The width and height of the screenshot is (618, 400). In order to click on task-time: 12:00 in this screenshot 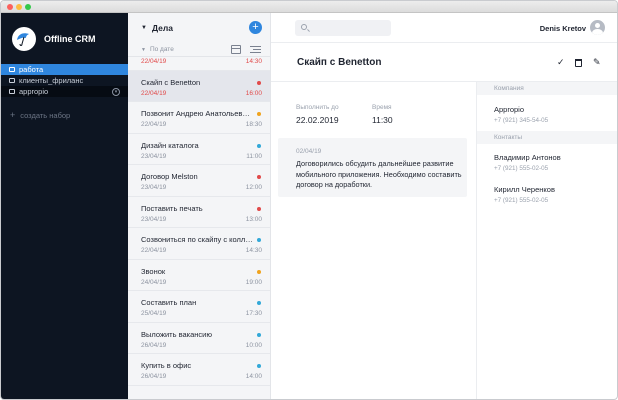, I will do `click(253, 187)`.